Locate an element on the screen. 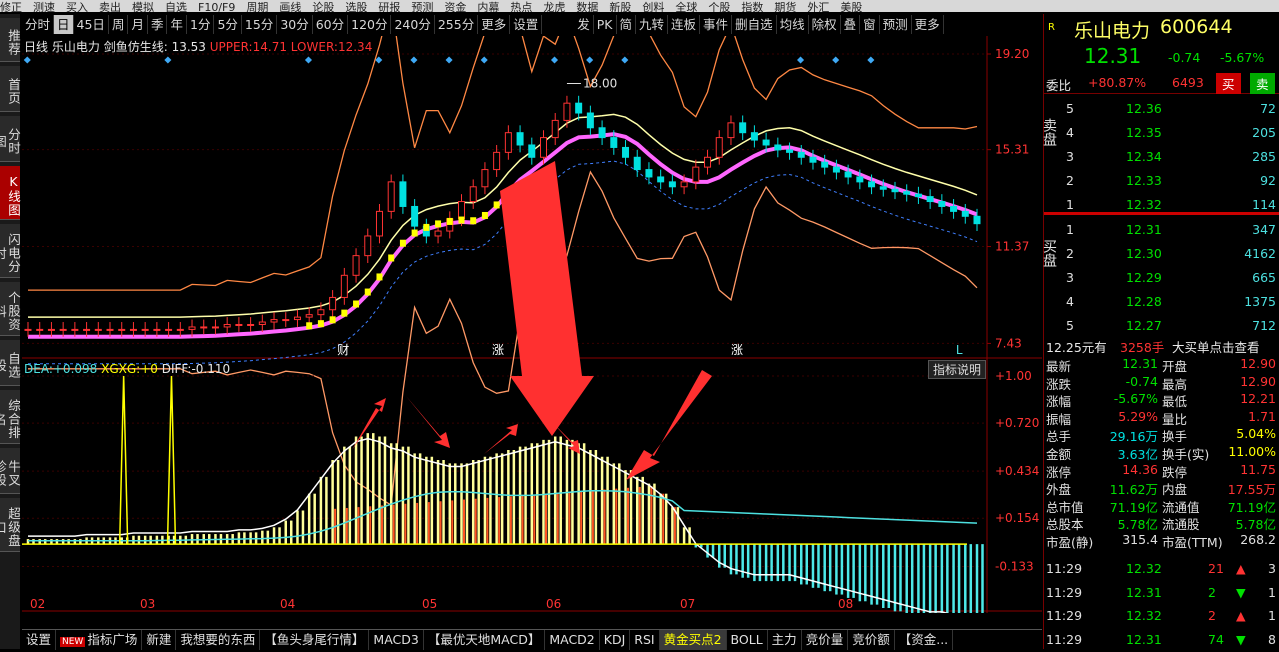 The height and width of the screenshot is (652, 1279). top-menu-item: 画线 is located at coordinates (290, 7).